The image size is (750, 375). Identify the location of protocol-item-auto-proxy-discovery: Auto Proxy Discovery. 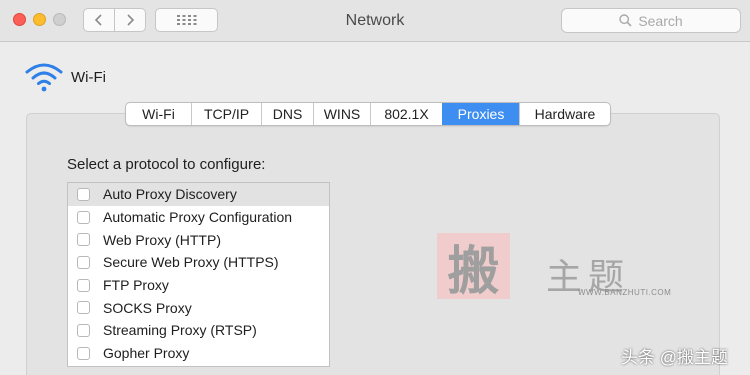
(198, 194).